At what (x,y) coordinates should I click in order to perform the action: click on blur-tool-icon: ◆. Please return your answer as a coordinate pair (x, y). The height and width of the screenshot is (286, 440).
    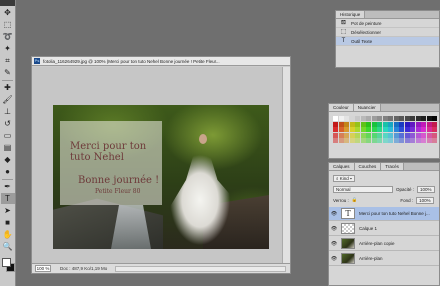
    Looking at the image, I should click on (8, 159).